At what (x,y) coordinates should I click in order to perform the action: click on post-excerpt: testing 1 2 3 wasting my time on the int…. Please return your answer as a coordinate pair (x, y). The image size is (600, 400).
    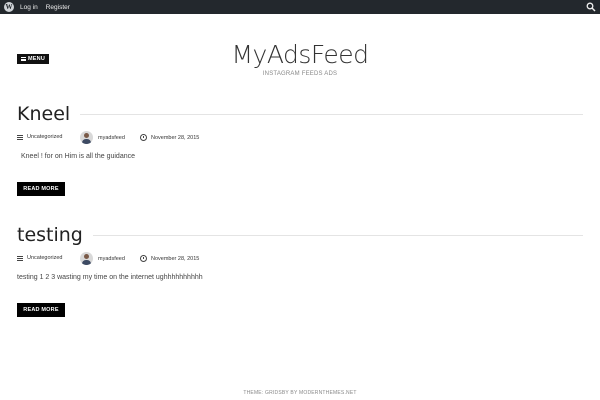
    Looking at the image, I should click on (110, 277).